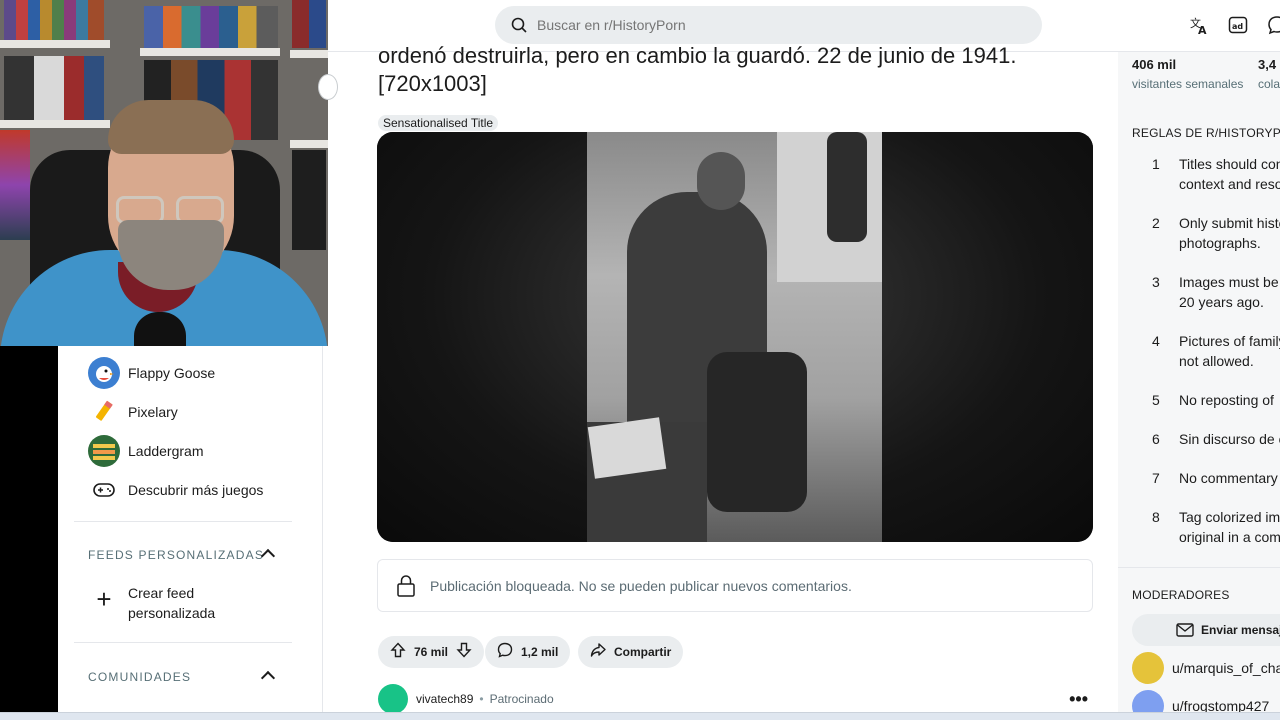 This screenshot has width=1280, height=720. Describe the element at coordinates (1221, 302) in the screenshot. I see `rule-text: 20 years ago.` at that location.